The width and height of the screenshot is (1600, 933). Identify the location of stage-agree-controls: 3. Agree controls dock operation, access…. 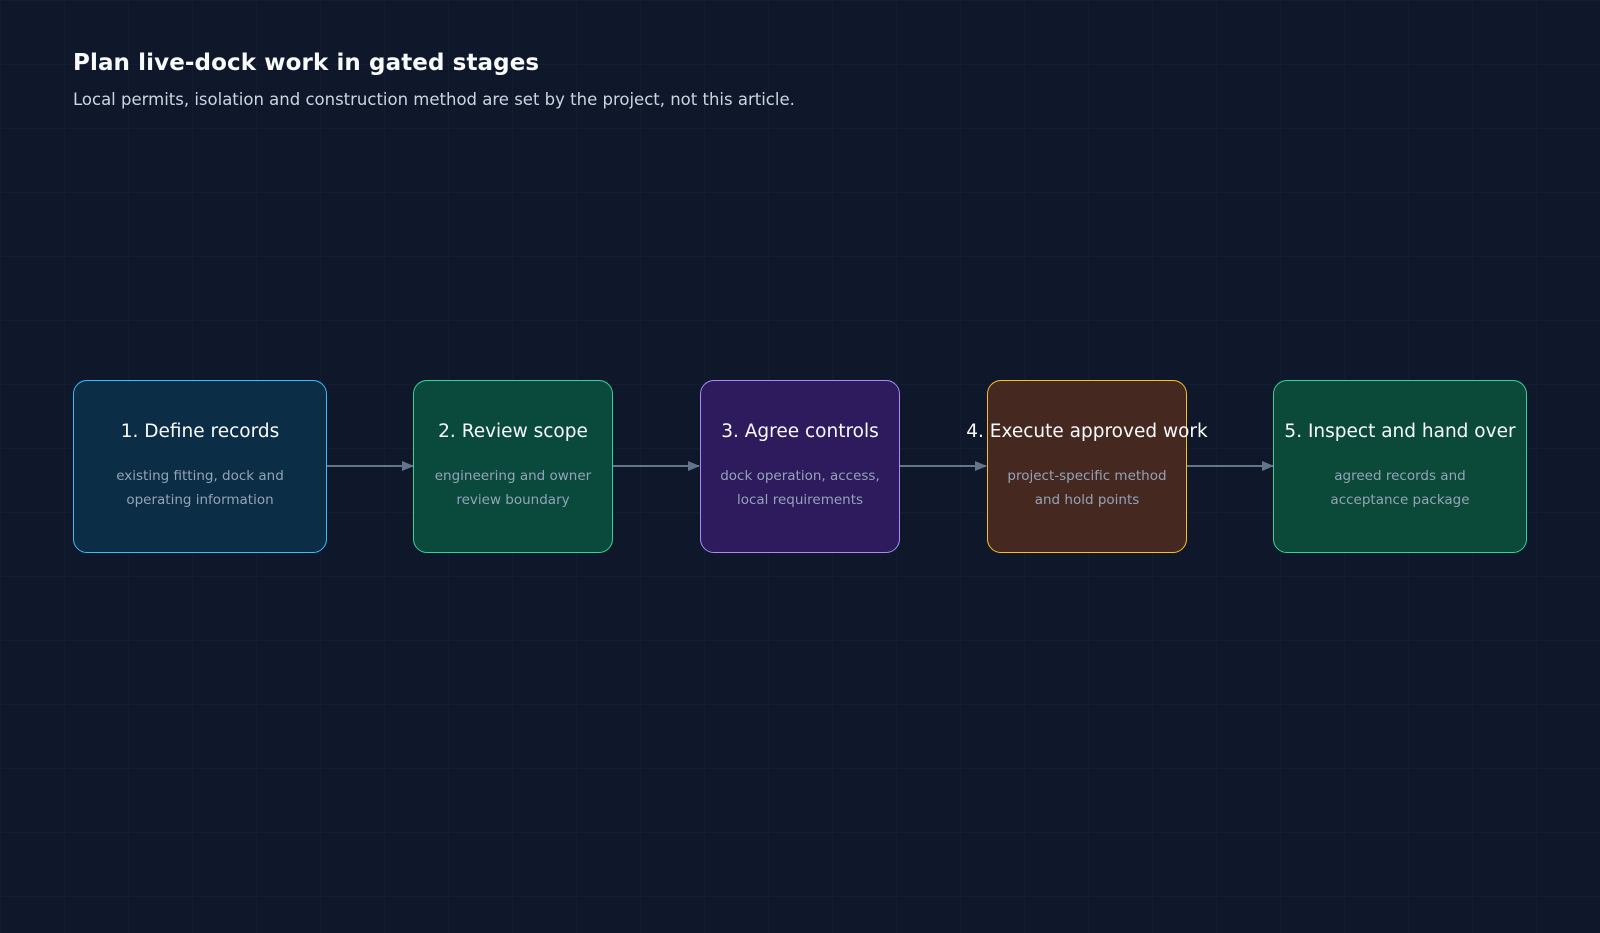
(800, 466).